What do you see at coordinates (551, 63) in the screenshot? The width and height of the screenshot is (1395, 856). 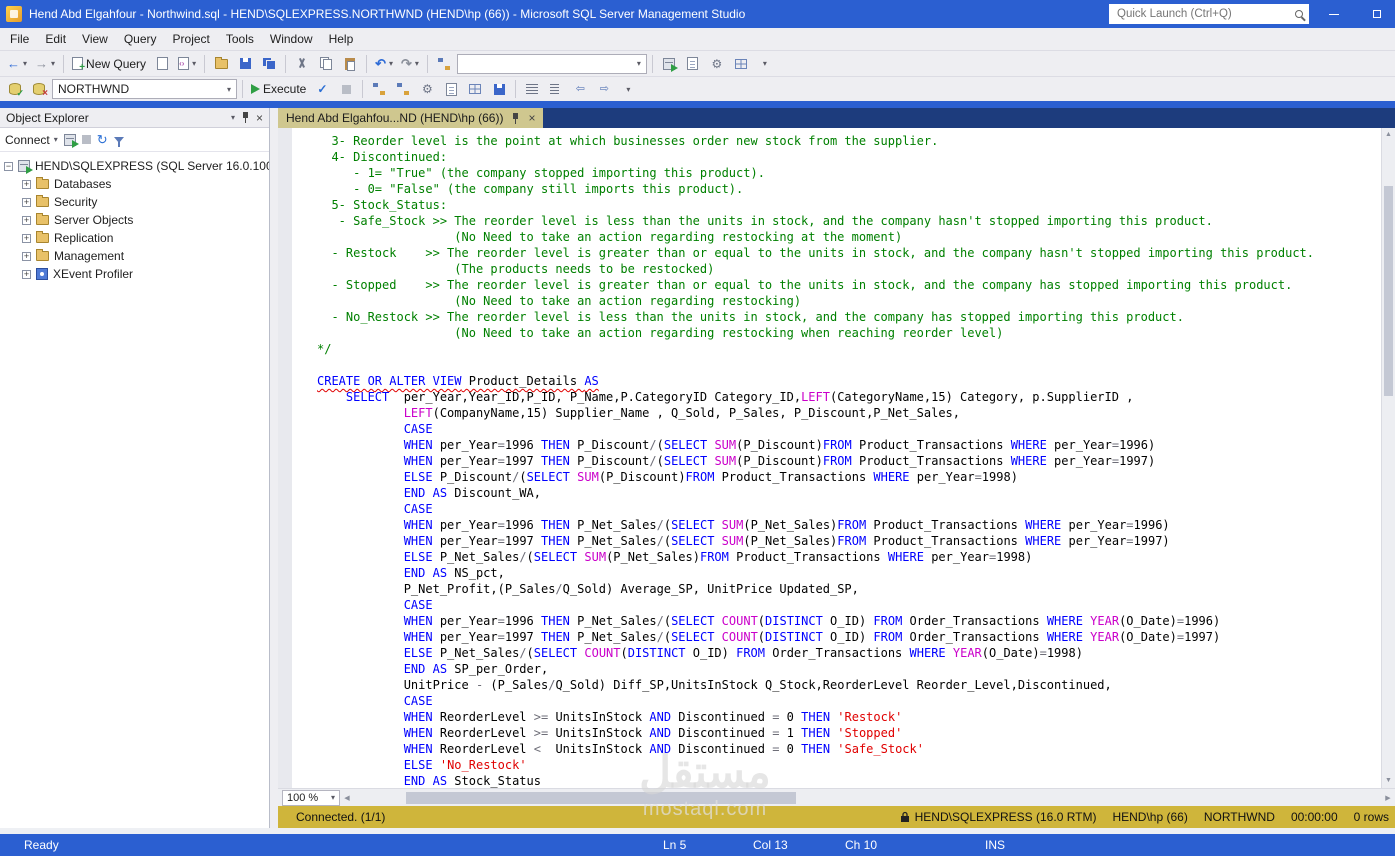 I see `toolbar-combobox: ▾` at bounding box center [551, 63].